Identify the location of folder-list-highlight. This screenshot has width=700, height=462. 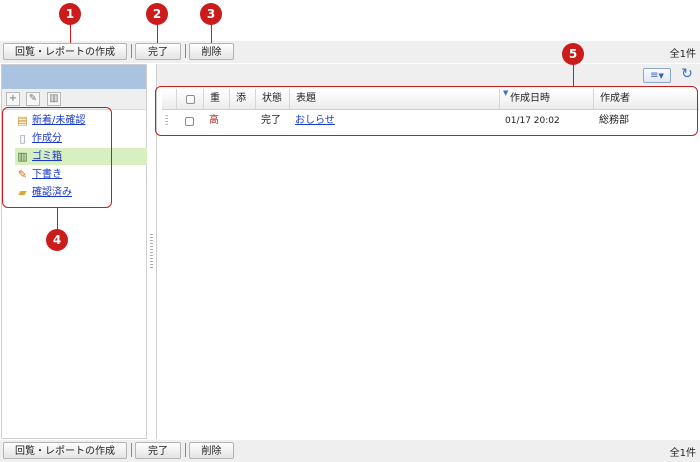
(57, 157).